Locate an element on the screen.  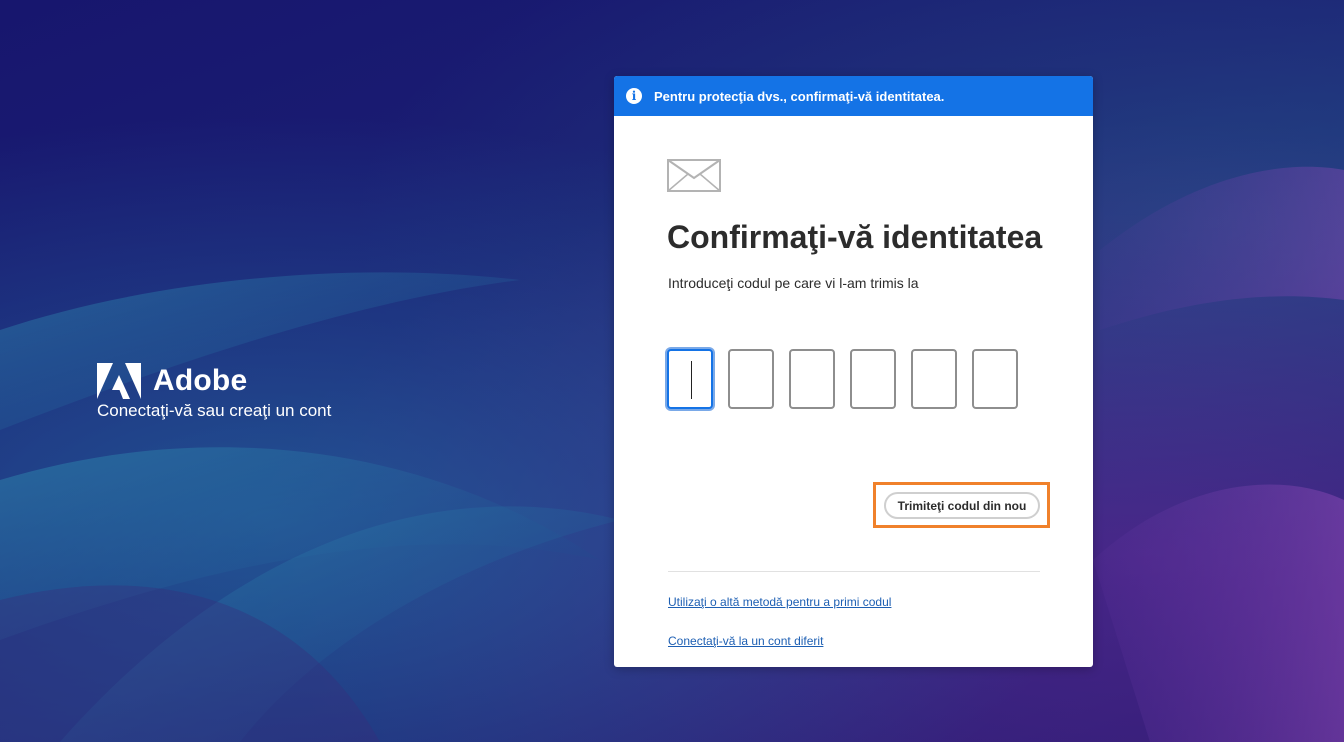
brand-tagline: Conectaţi-vă sau creaţi un cont is located at coordinates (214, 410).